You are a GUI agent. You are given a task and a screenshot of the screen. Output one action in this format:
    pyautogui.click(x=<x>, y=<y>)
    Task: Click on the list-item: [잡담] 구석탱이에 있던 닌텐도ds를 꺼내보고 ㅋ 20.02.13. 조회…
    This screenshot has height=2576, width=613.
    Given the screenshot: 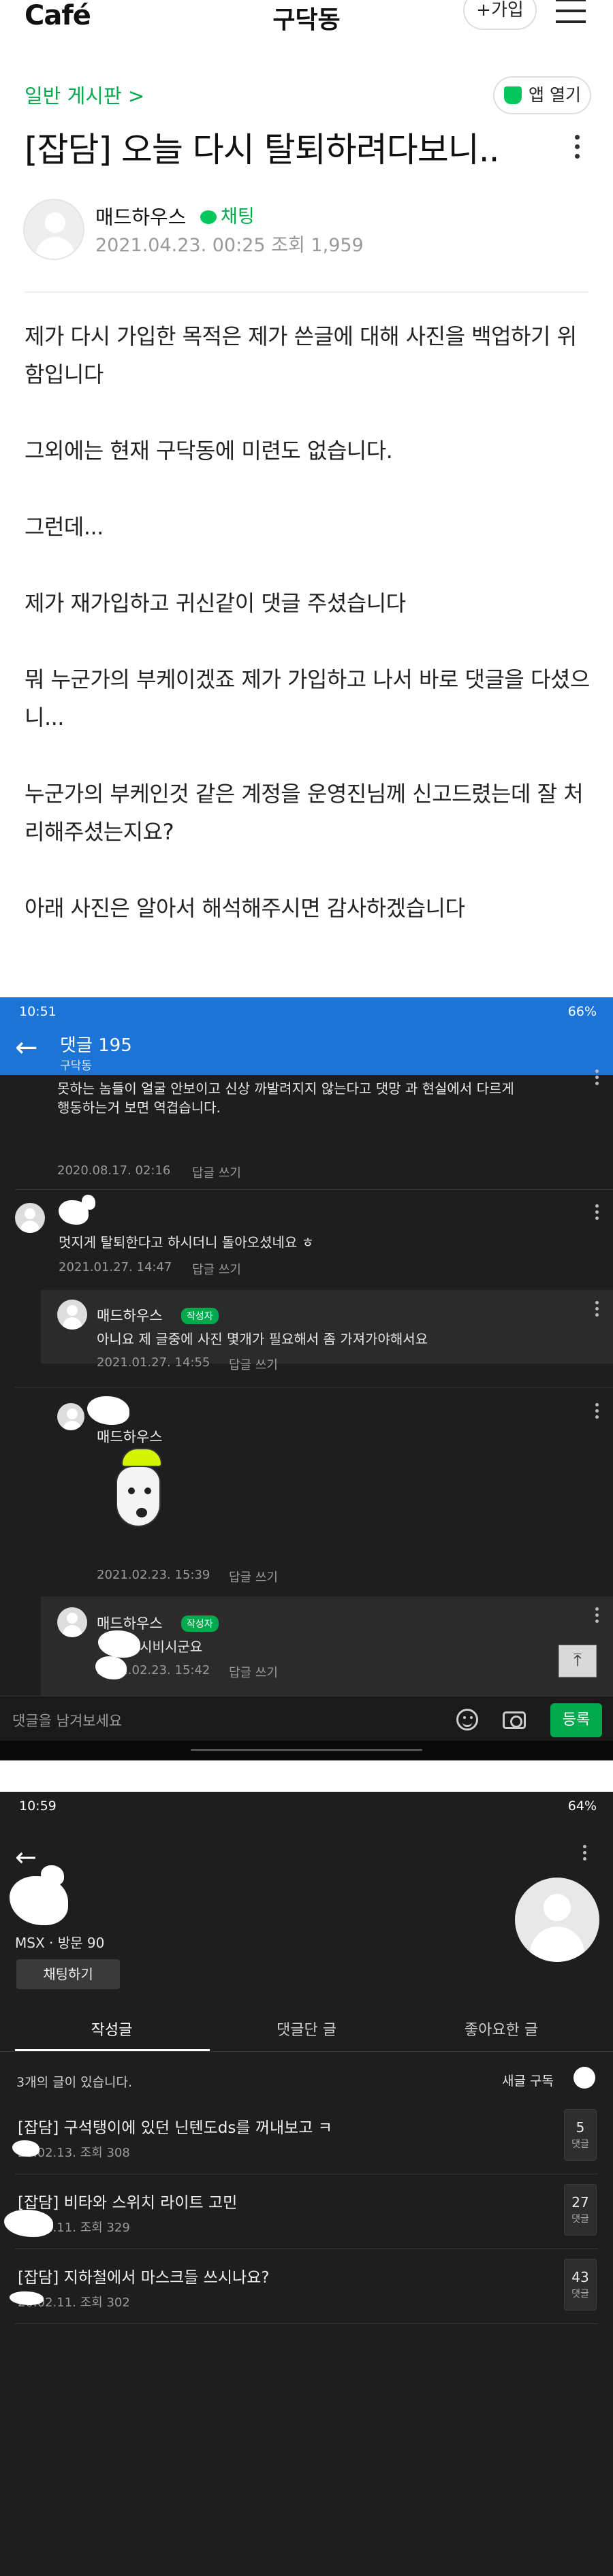 What is the action you would take?
    pyautogui.click(x=306, y=2136)
    